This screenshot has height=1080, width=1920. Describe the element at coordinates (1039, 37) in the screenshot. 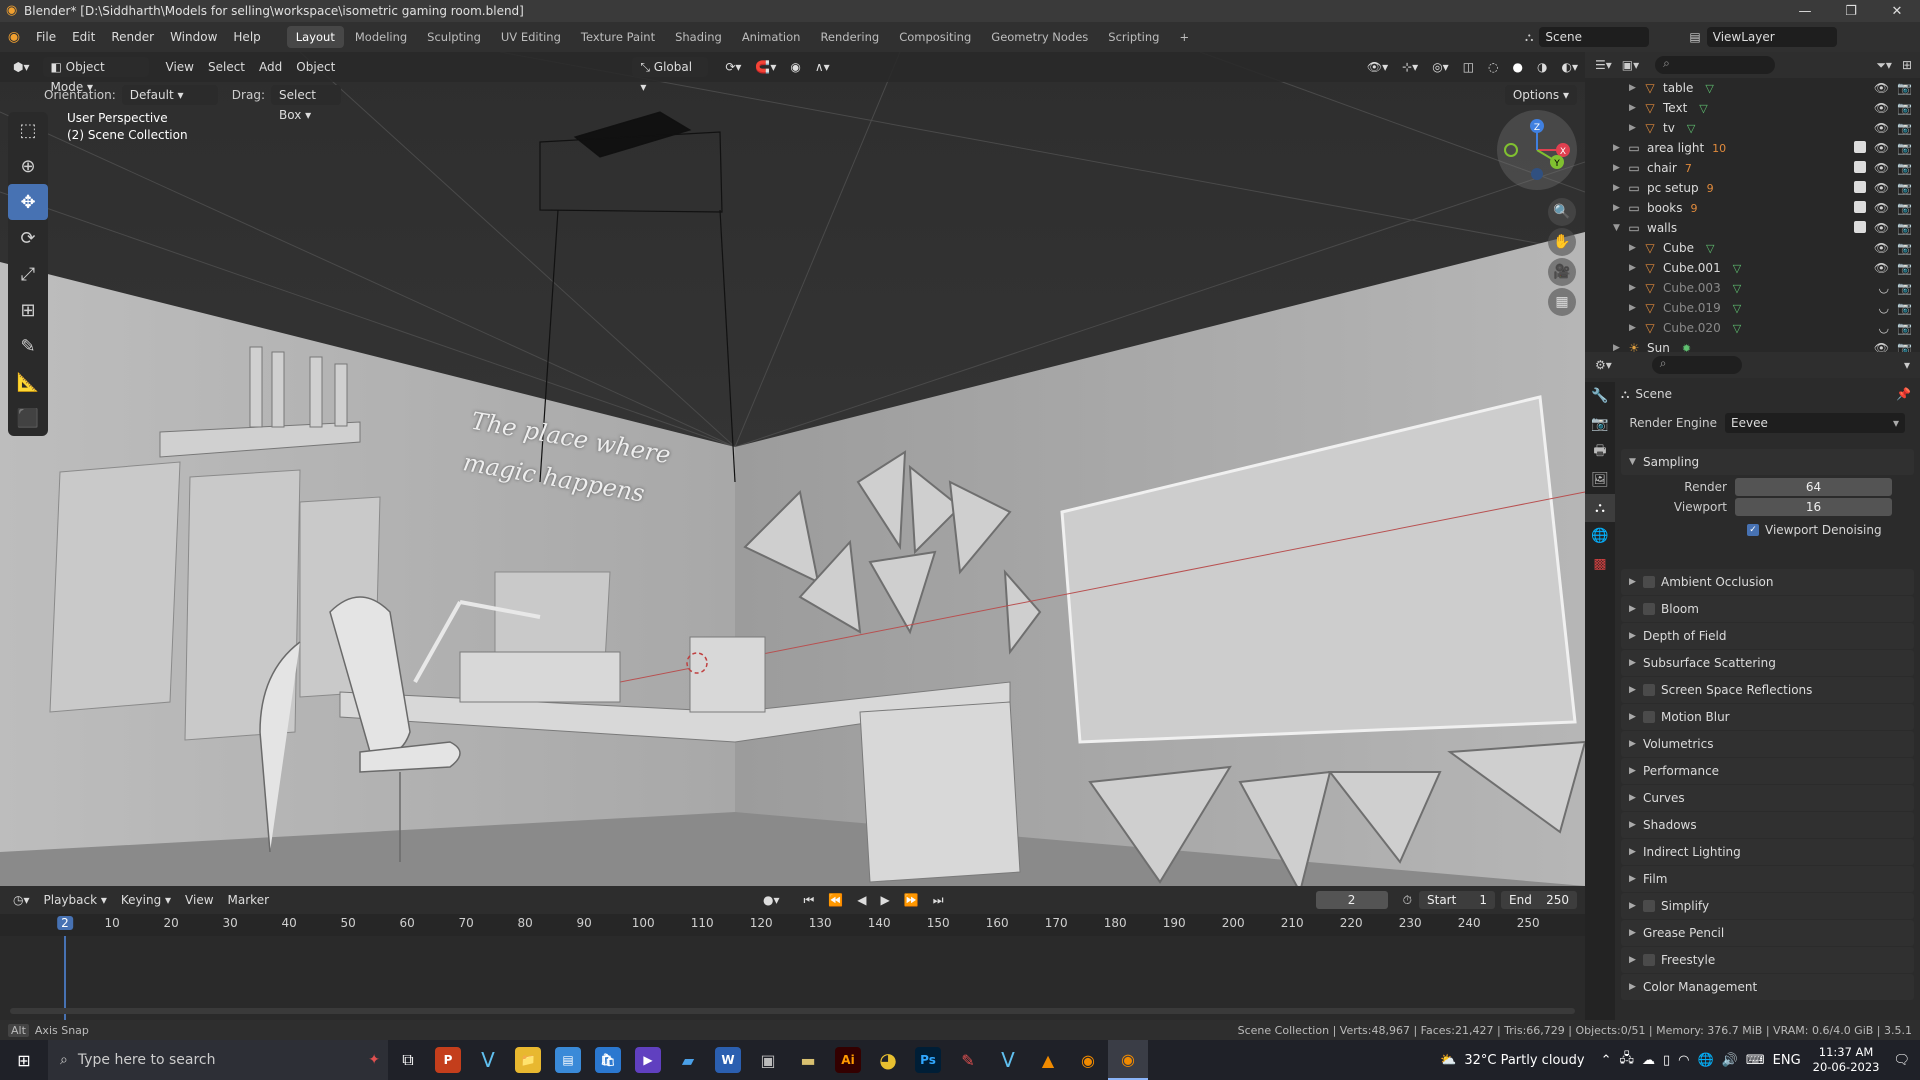

I see `tab-geometry-nodes: Geometry Nodes` at that location.